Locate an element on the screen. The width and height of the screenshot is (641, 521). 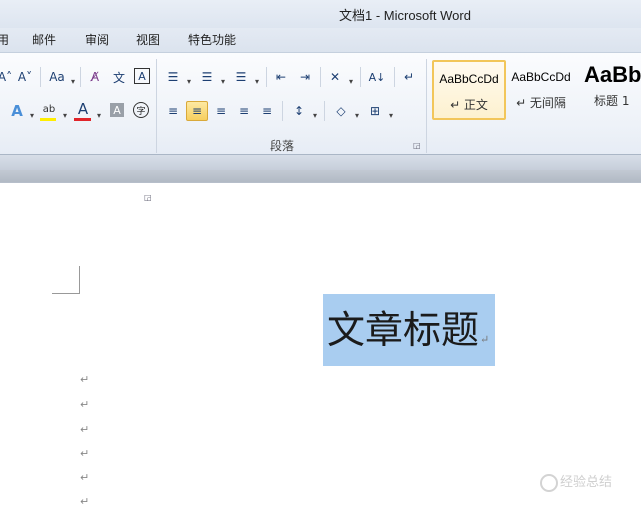
document-title-selected: 文章标题↵ is located at coordinates (409, 330).